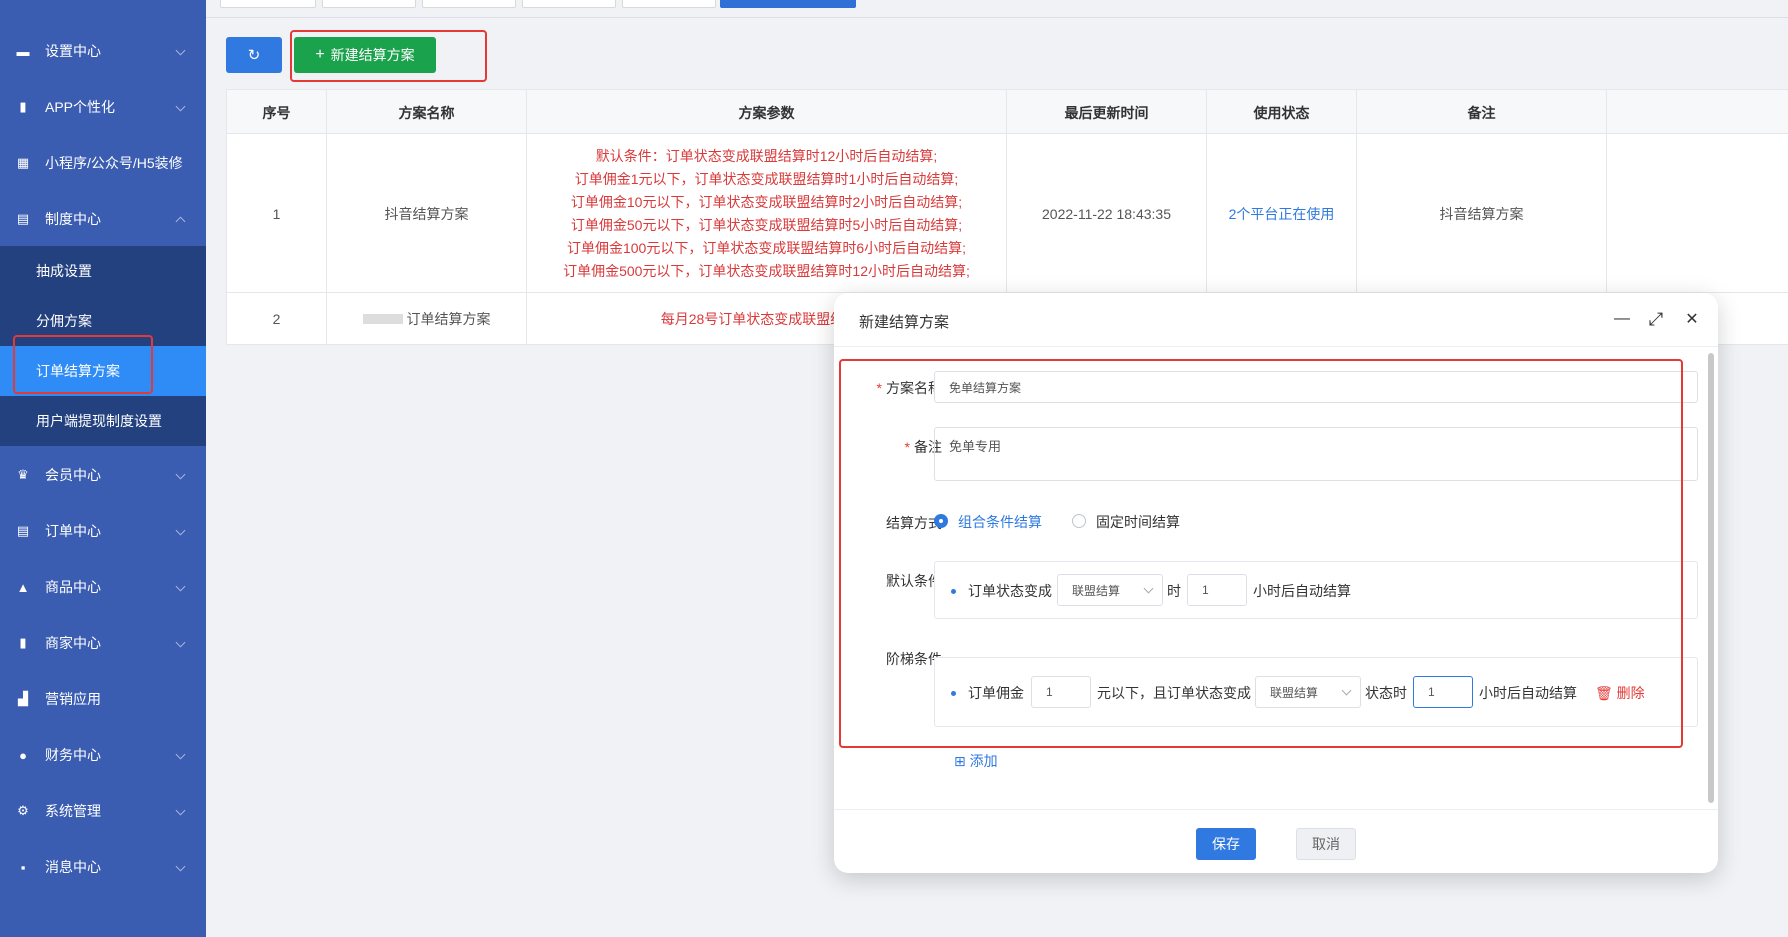 The image size is (1788, 937). Describe the element at coordinates (983, 761) in the screenshot. I see `add-label: 添加` at that location.